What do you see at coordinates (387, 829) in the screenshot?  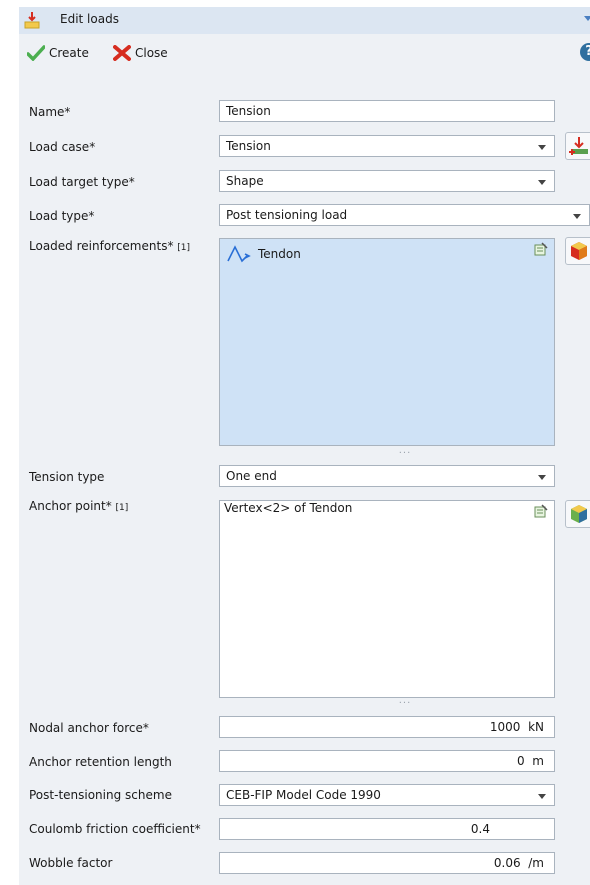 I see `coulomb-friction-input: 0.4` at bounding box center [387, 829].